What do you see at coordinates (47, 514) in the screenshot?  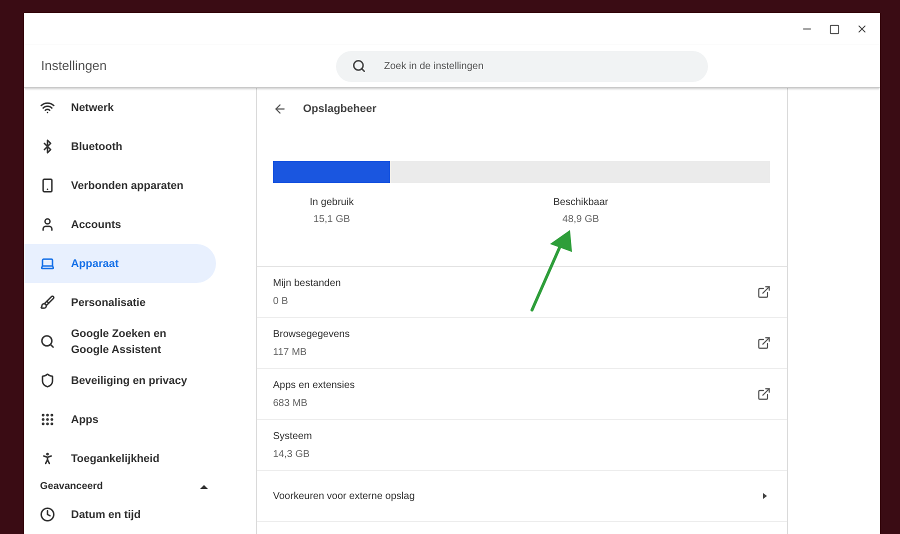 I see `clock-icon` at bounding box center [47, 514].